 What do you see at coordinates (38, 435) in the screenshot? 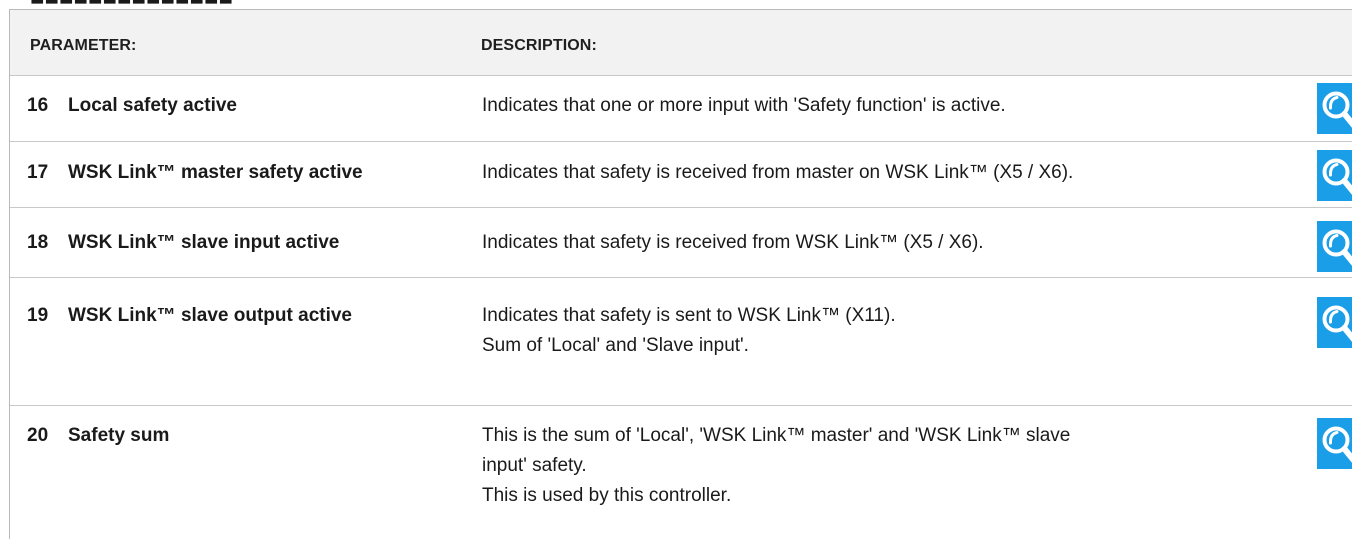
I see `parameter-number: 20` at bounding box center [38, 435].